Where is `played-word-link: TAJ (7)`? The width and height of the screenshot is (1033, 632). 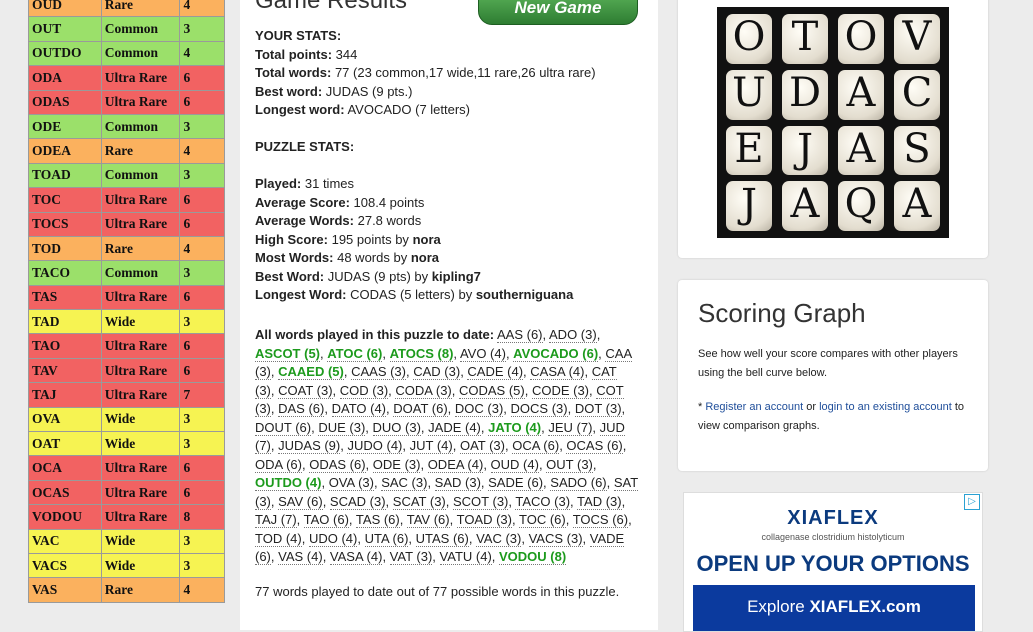
played-word-link: TAJ (7) is located at coordinates (276, 520).